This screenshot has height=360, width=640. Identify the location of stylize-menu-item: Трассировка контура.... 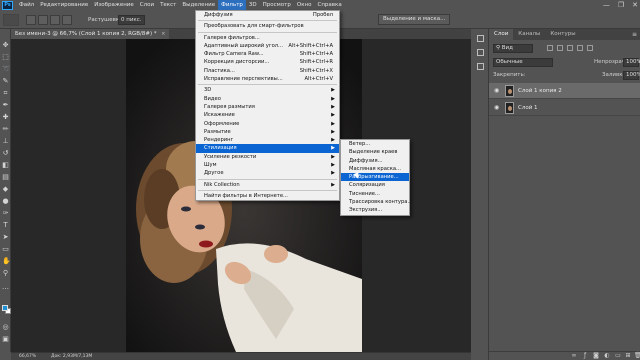
(376, 202).